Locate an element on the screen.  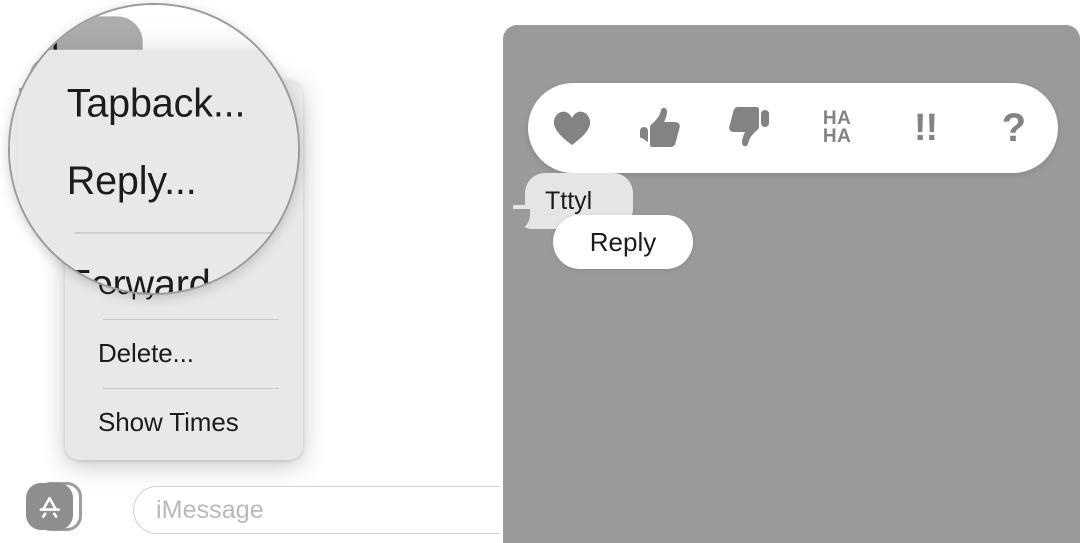
reply-button: Reply is located at coordinates (623, 242).